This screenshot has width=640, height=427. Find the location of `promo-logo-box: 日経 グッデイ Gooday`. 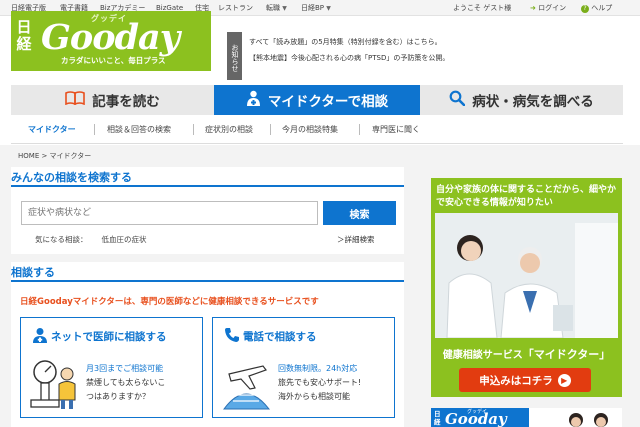

promo-logo-box: 日経 グッデイ Gooday is located at coordinates (480, 417).